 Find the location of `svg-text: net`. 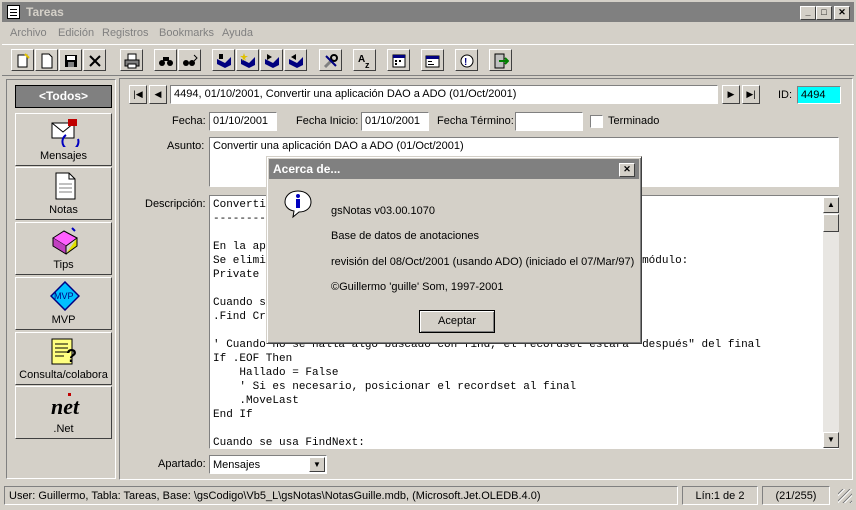

svg-text: net is located at coordinates (65, 406).